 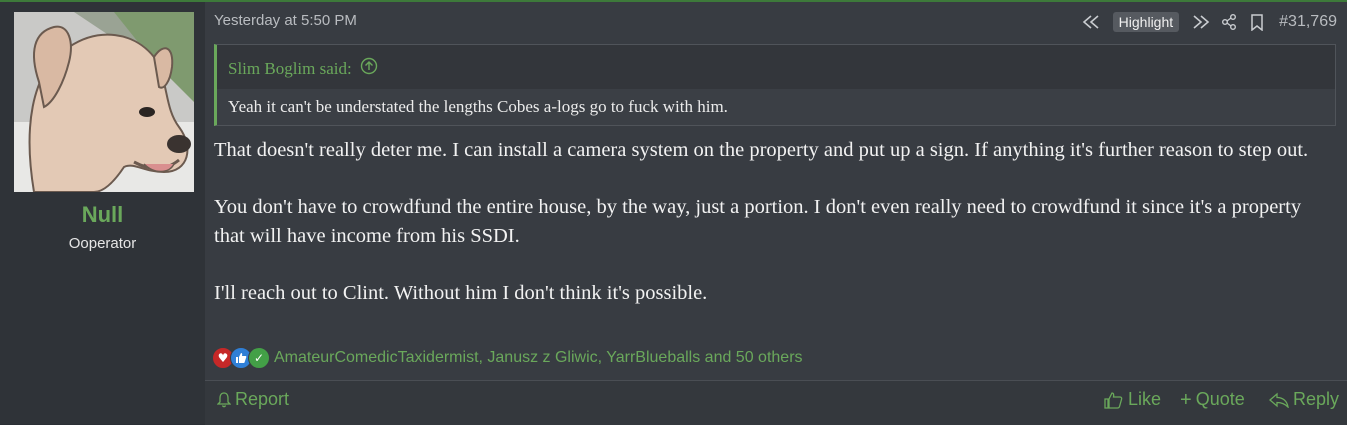 I want to click on post-actions: Highlight #31,769, so click(x=1207, y=22).